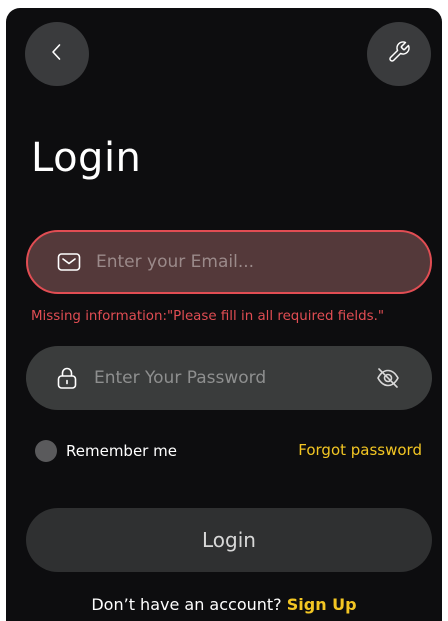  I want to click on remember-me-radio, so click(46, 451).